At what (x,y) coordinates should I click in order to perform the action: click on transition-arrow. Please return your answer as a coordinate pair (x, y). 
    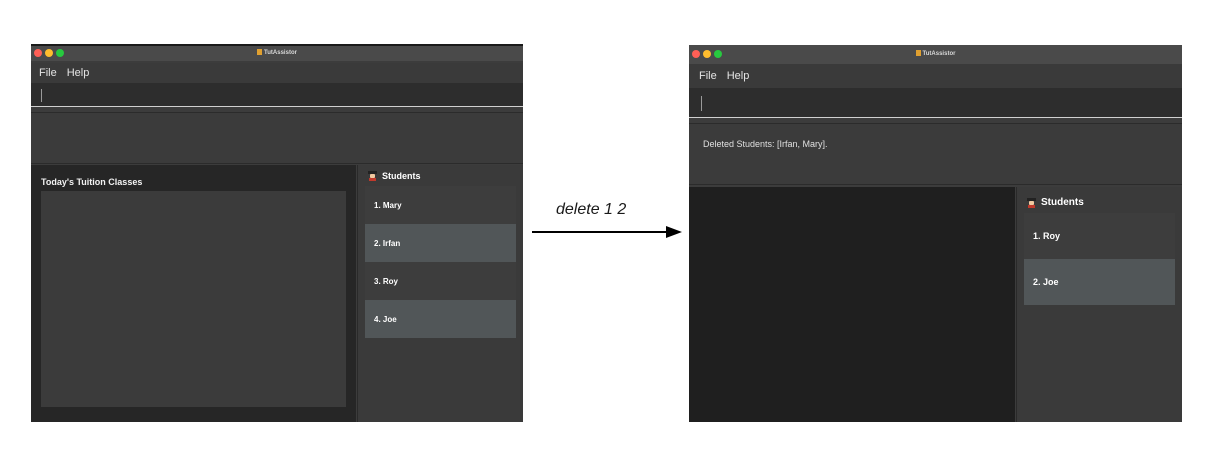
    Looking at the image, I should click on (607, 232).